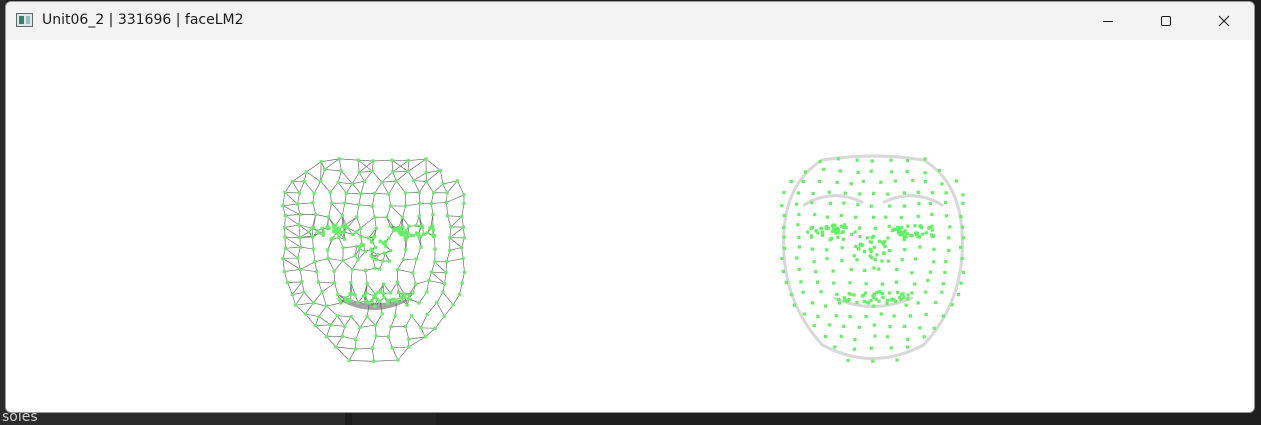 The height and width of the screenshot is (425, 1261). I want to click on background-editor-right, so click(1258, 212).